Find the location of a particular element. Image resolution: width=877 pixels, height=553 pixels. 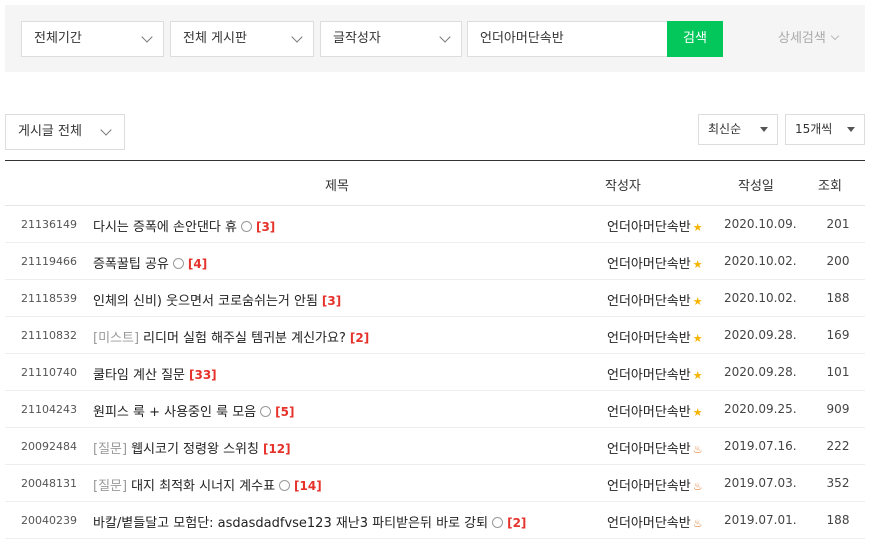

post-views: 101 is located at coordinates (838, 372).